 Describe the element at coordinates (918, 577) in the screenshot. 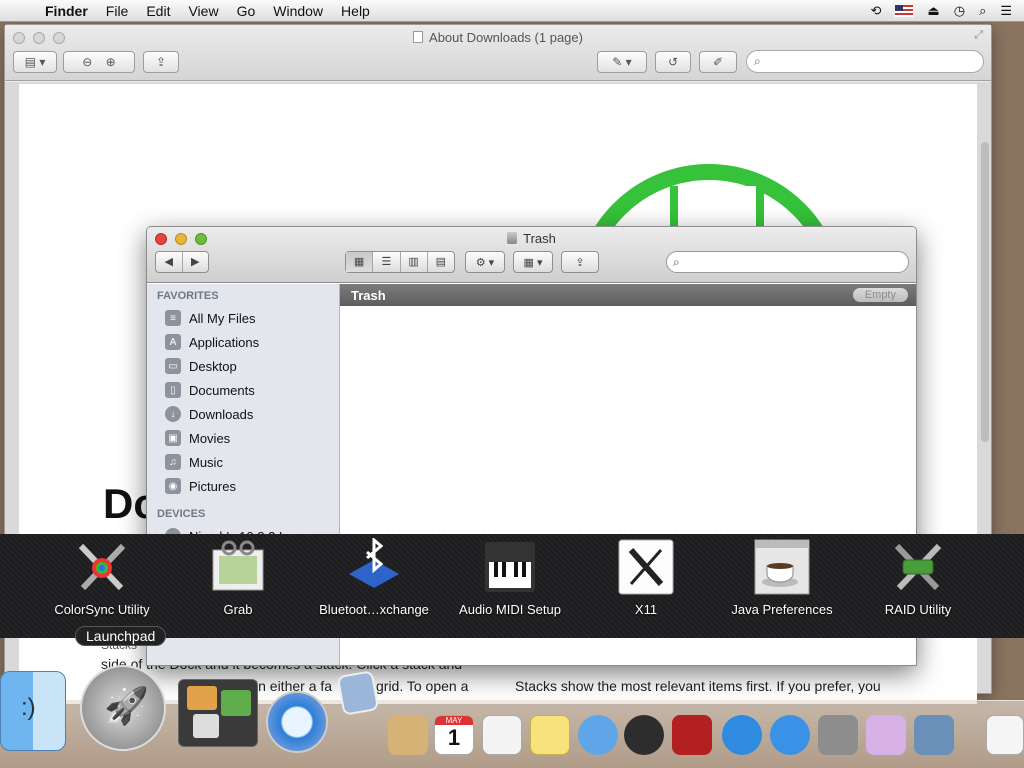

I see `stack-app-raid-utility: RAID Utility` at that location.